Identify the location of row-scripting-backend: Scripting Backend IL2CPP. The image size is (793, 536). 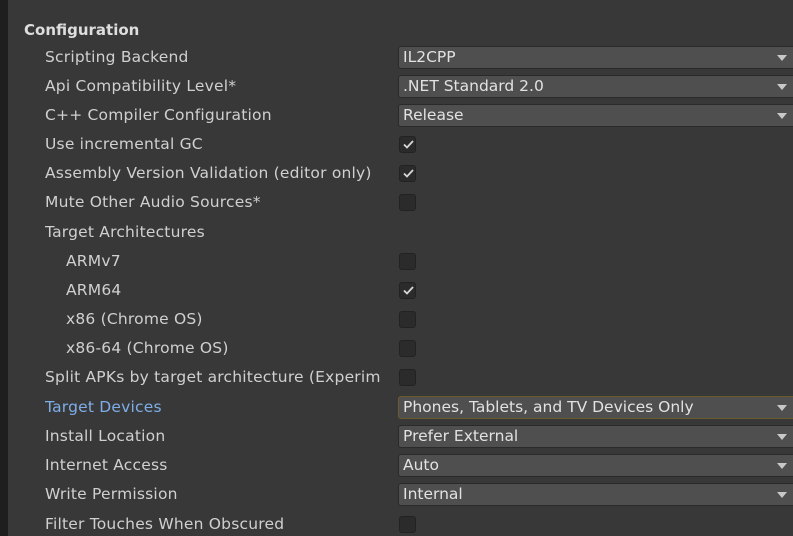
(401, 58).